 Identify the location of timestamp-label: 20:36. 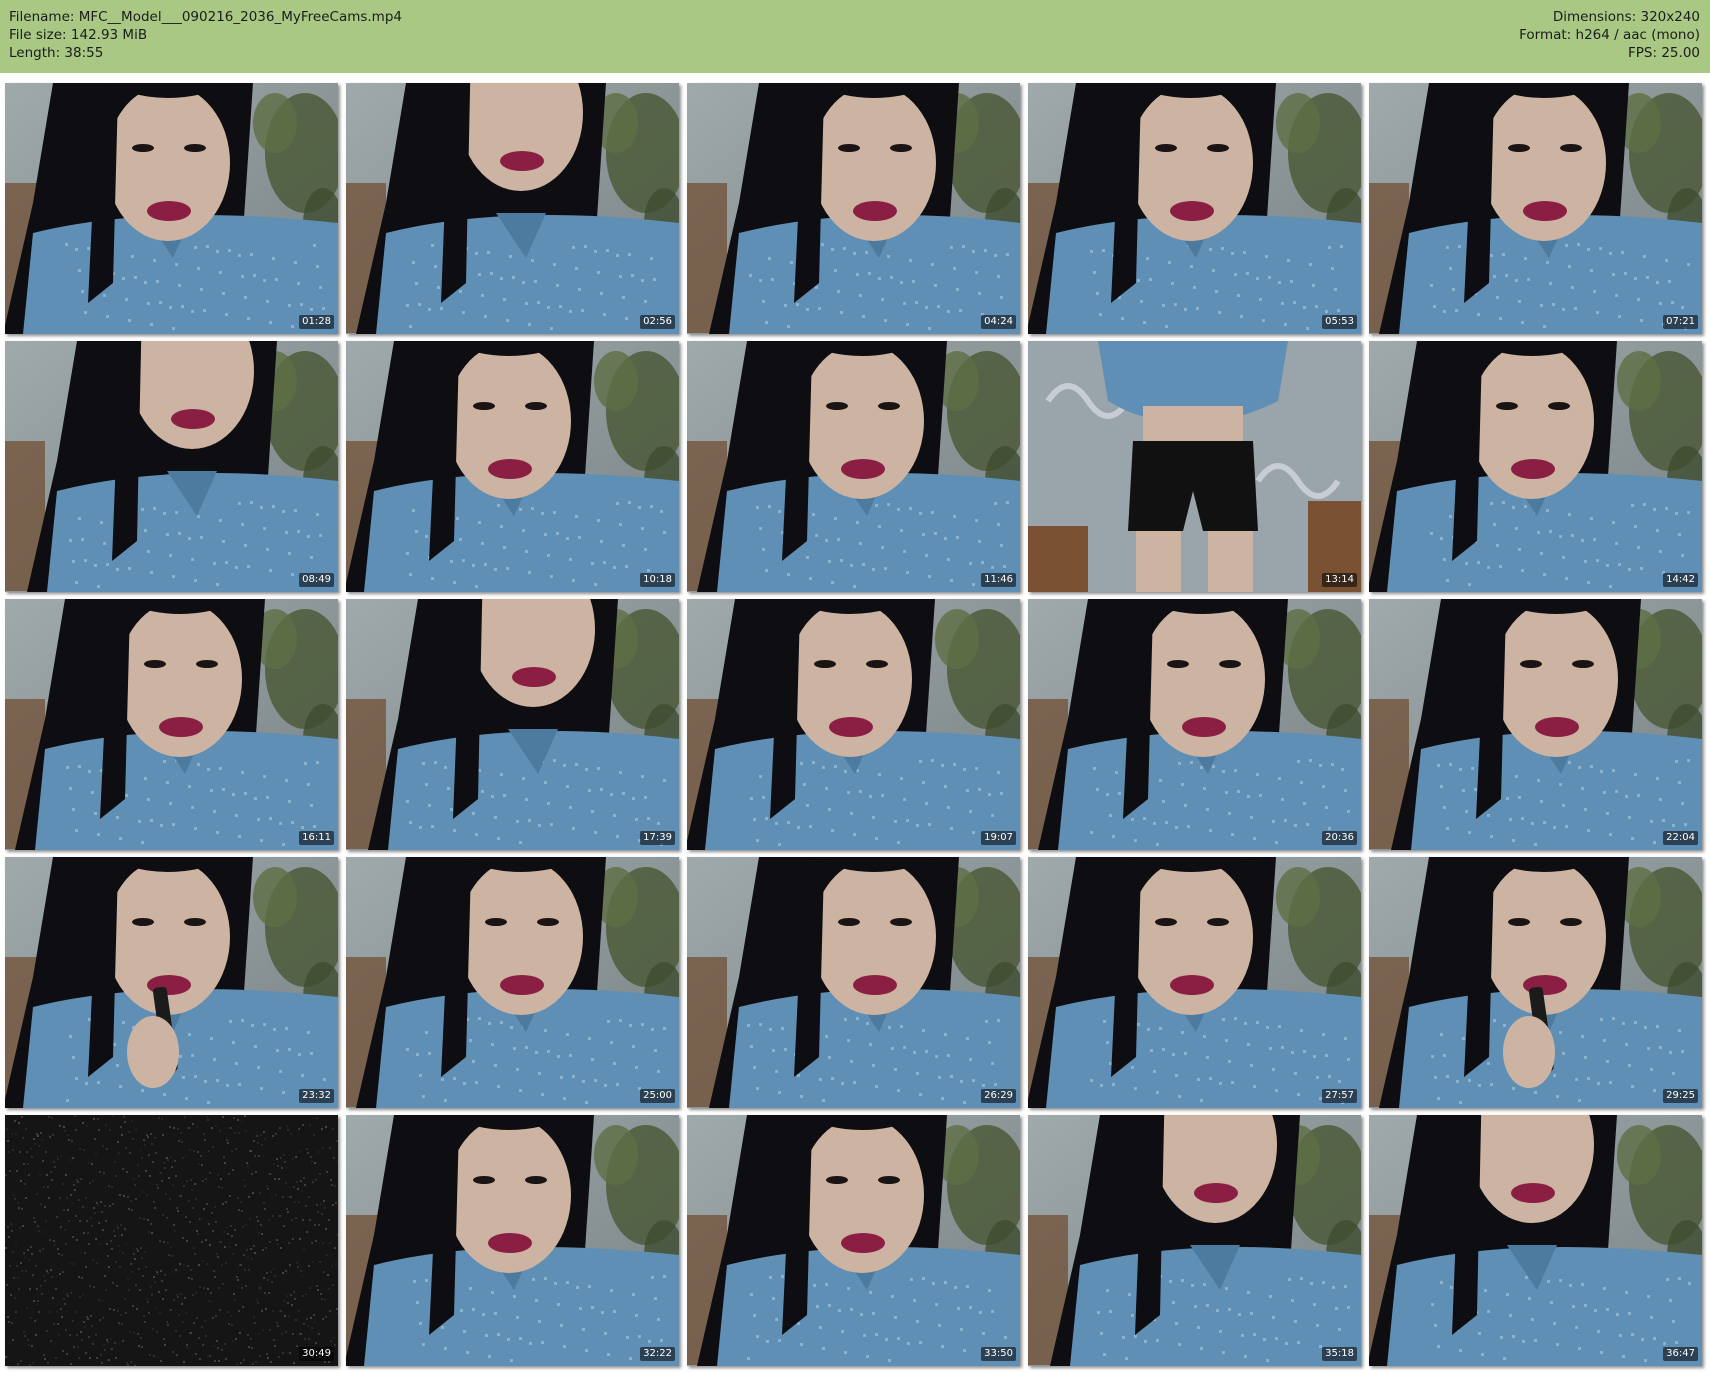
(1339, 838).